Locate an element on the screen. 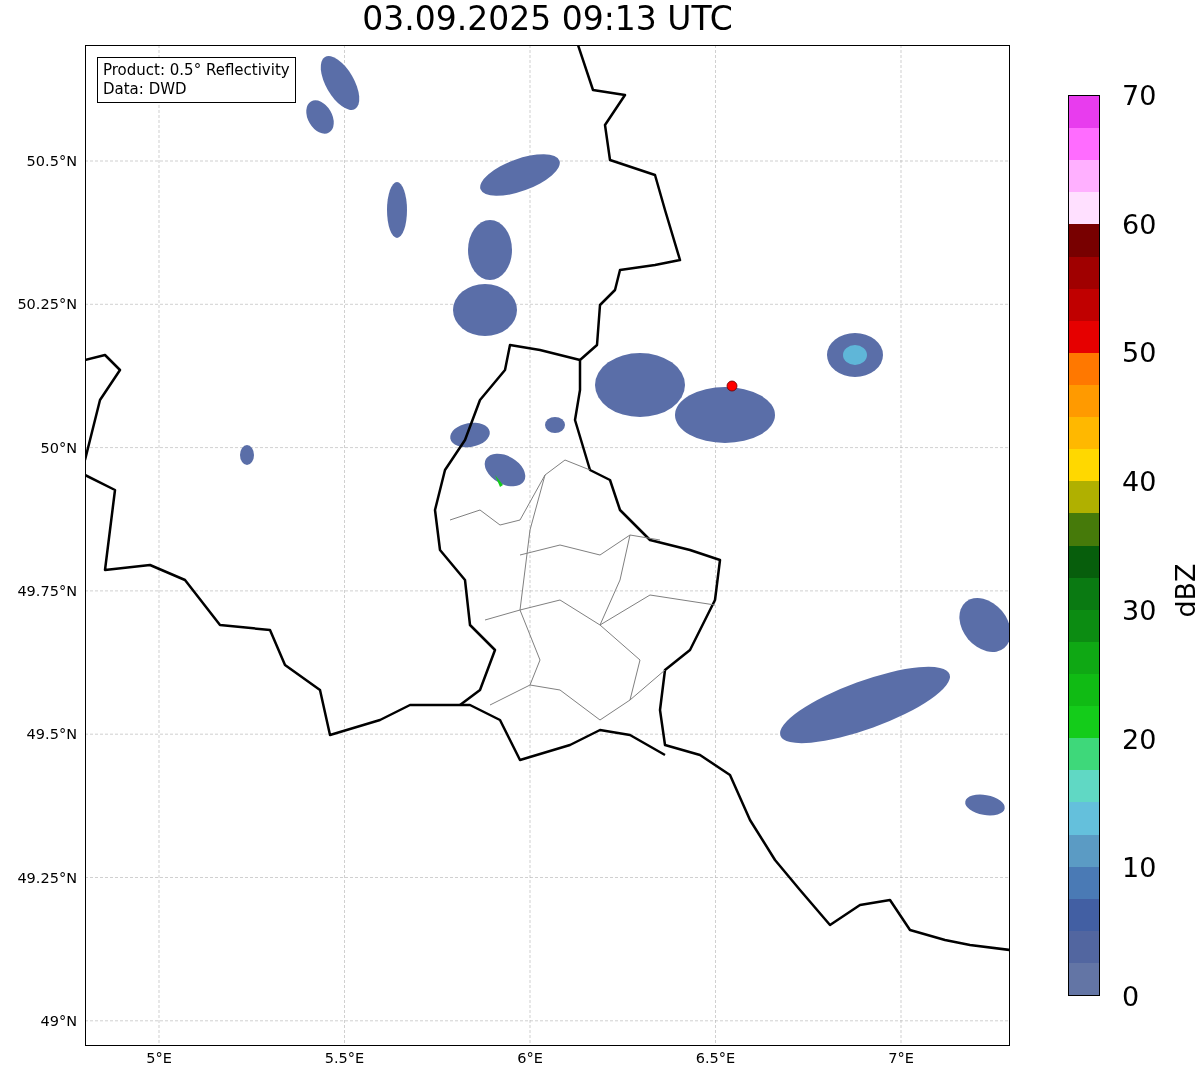  axis-tick-label: 5°E is located at coordinates (159, 1058).